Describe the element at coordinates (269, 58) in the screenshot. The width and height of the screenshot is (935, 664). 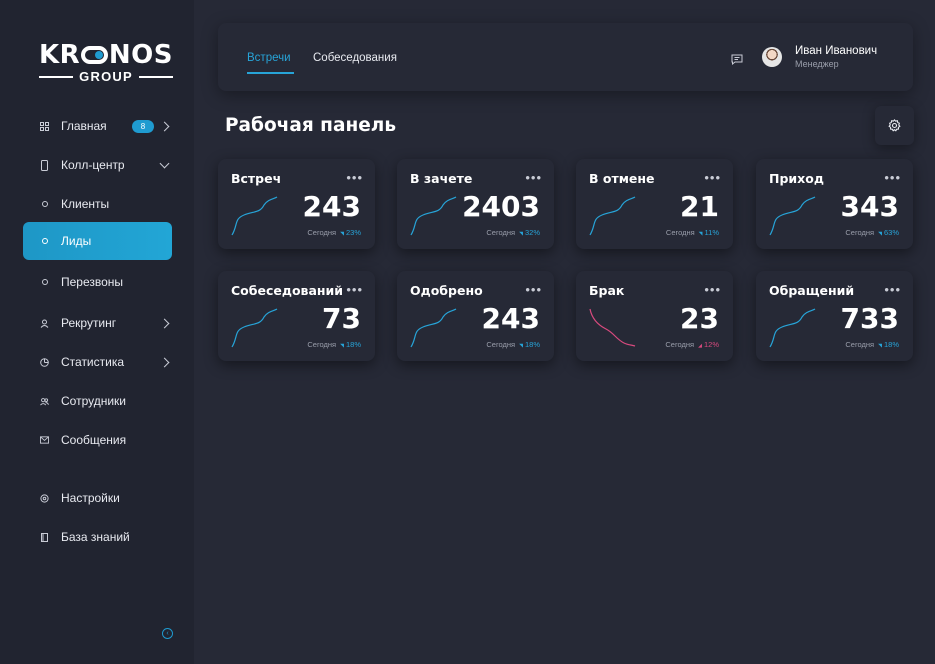
I see `tab-meetings: Встречи` at that location.